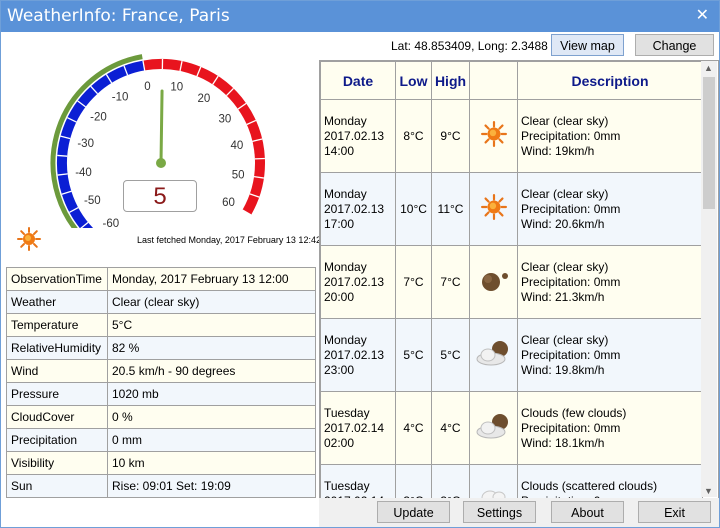 The height and width of the screenshot is (528, 720). I want to click on gauge-tick-label: 60, so click(228, 203).